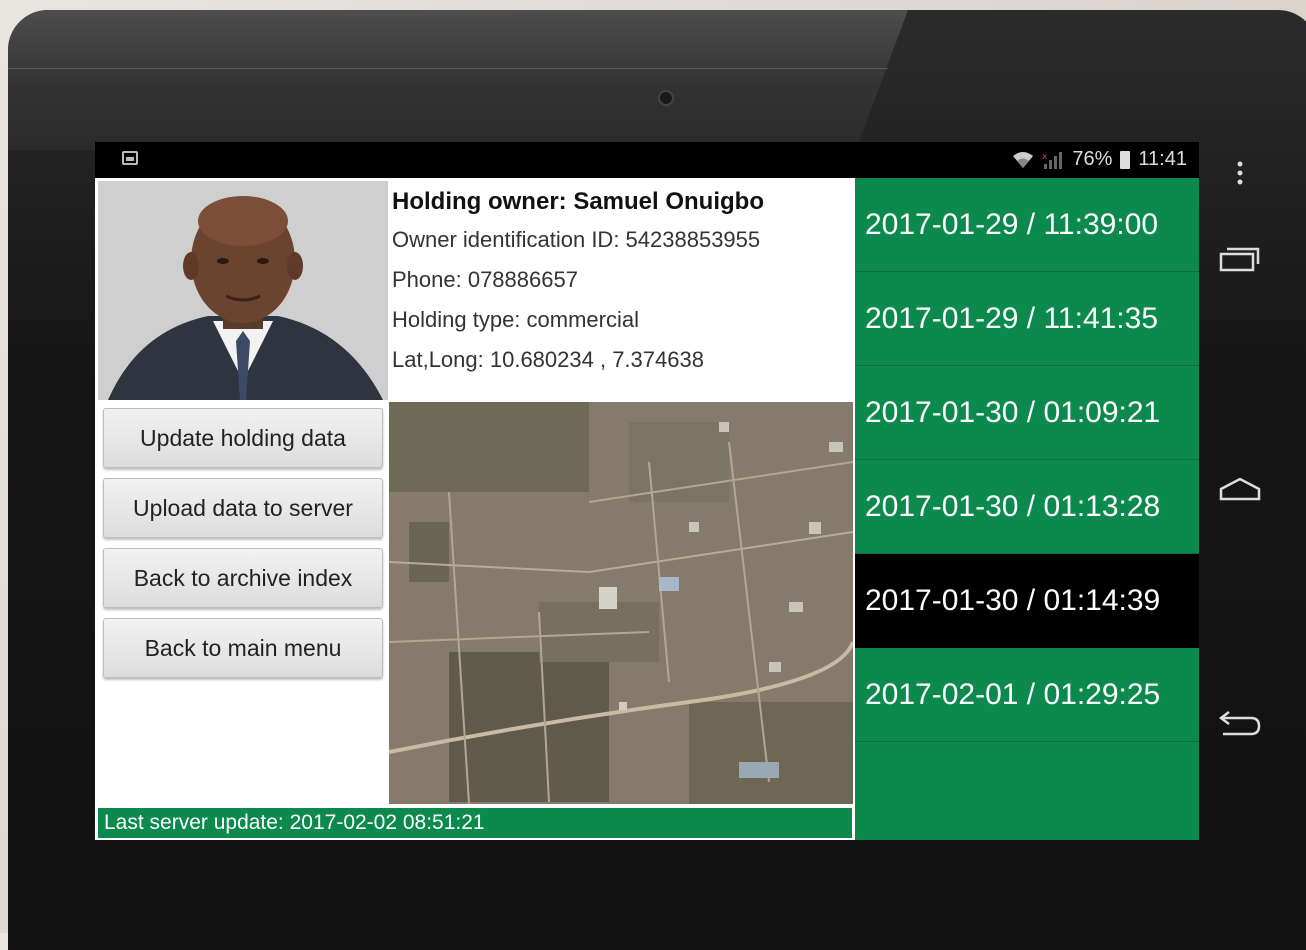 The width and height of the screenshot is (1306, 950). I want to click on recent-apps-icon, so click(1239, 259).